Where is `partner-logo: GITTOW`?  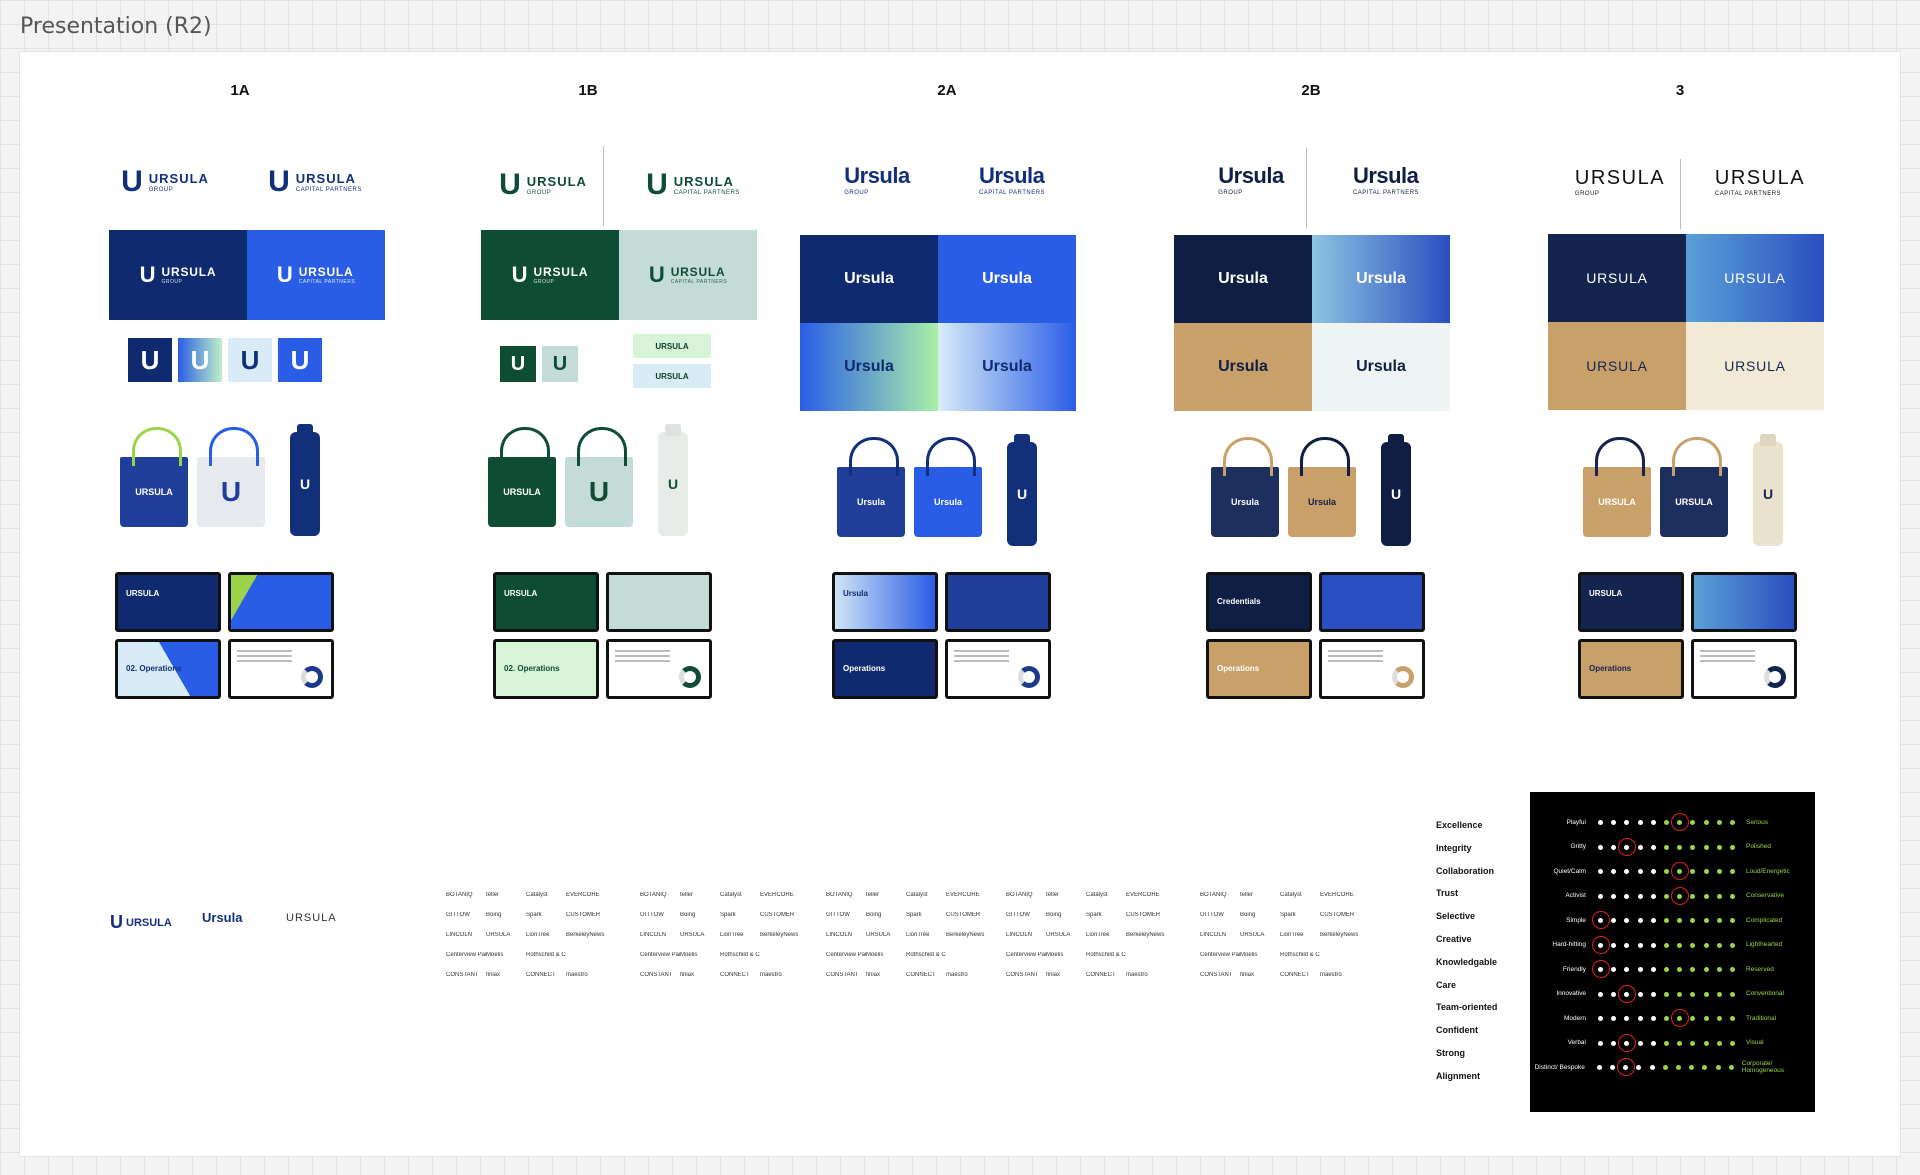
partner-logo: GITTOW is located at coordinates (1212, 915).